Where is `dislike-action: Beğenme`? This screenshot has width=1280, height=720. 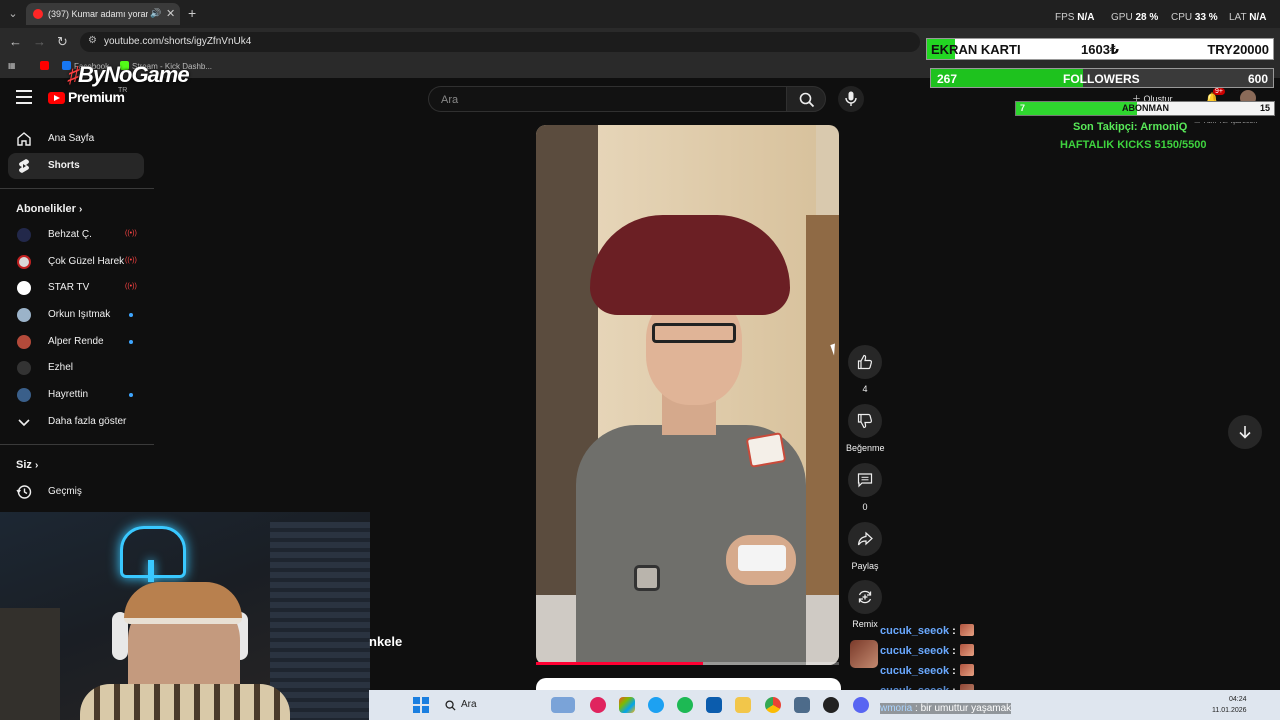
dislike-action: Beğenme is located at coordinates (865, 428).